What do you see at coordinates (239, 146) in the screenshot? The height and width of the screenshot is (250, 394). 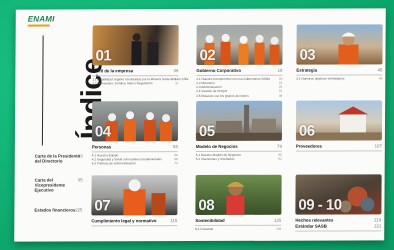 I see `section-heading: Modelo de Negocios 79` at bounding box center [239, 146].